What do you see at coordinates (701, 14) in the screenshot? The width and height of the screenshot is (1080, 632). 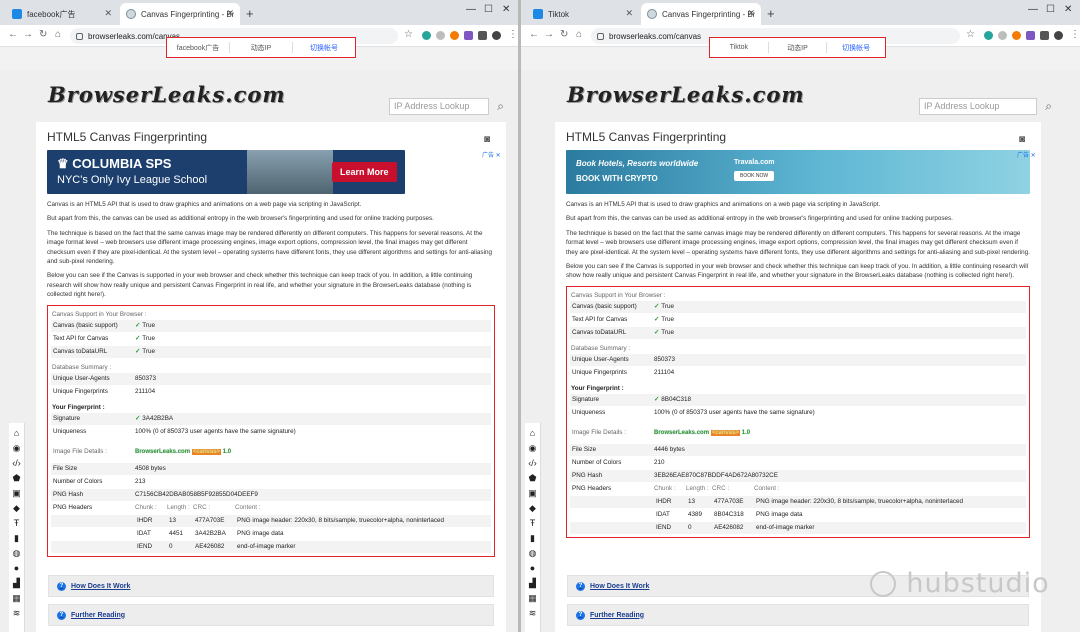 I see `tab-active: Canvas Fingerprinting - Brow ✕` at bounding box center [701, 14].